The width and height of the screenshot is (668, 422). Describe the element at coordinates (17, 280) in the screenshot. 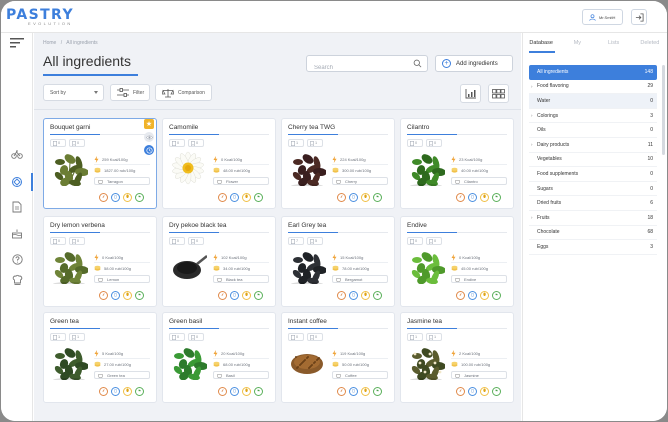

I see `chef-icon` at that location.